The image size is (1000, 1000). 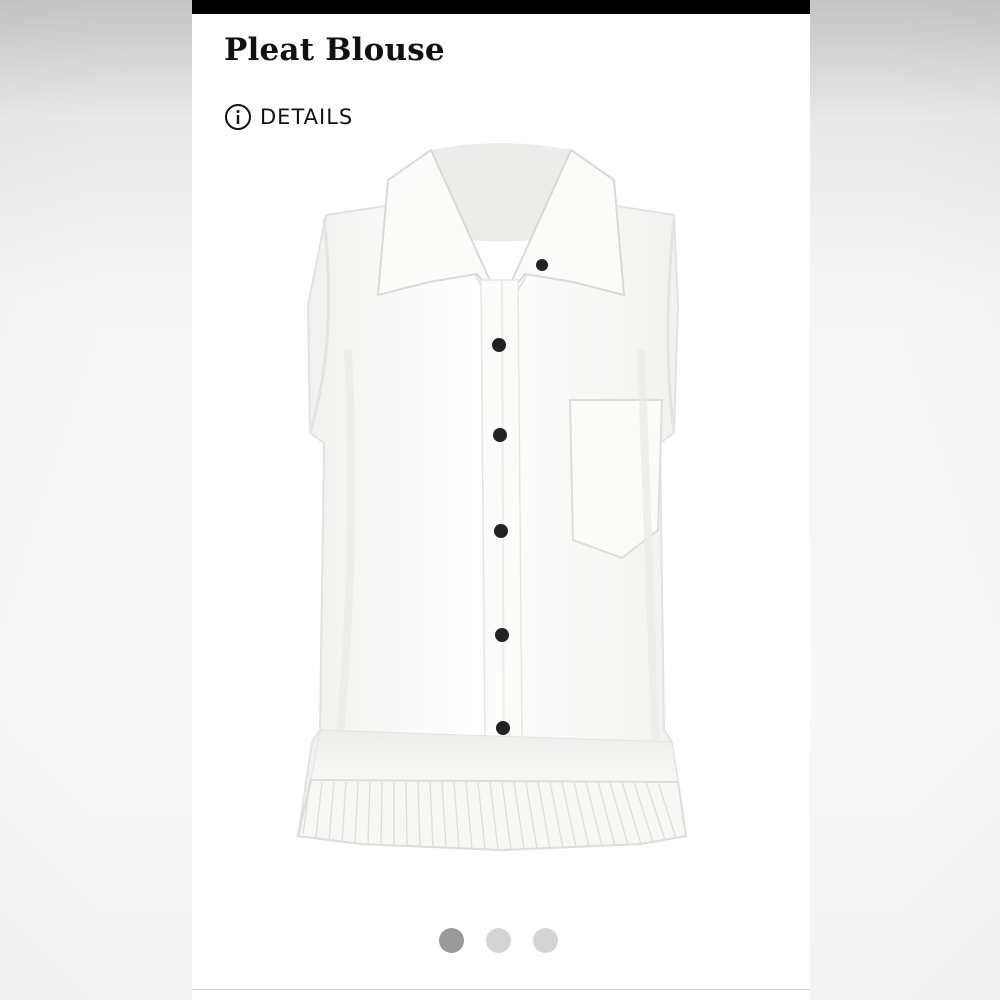 What do you see at coordinates (501, 989) in the screenshot?
I see `bottom-divider` at bounding box center [501, 989].